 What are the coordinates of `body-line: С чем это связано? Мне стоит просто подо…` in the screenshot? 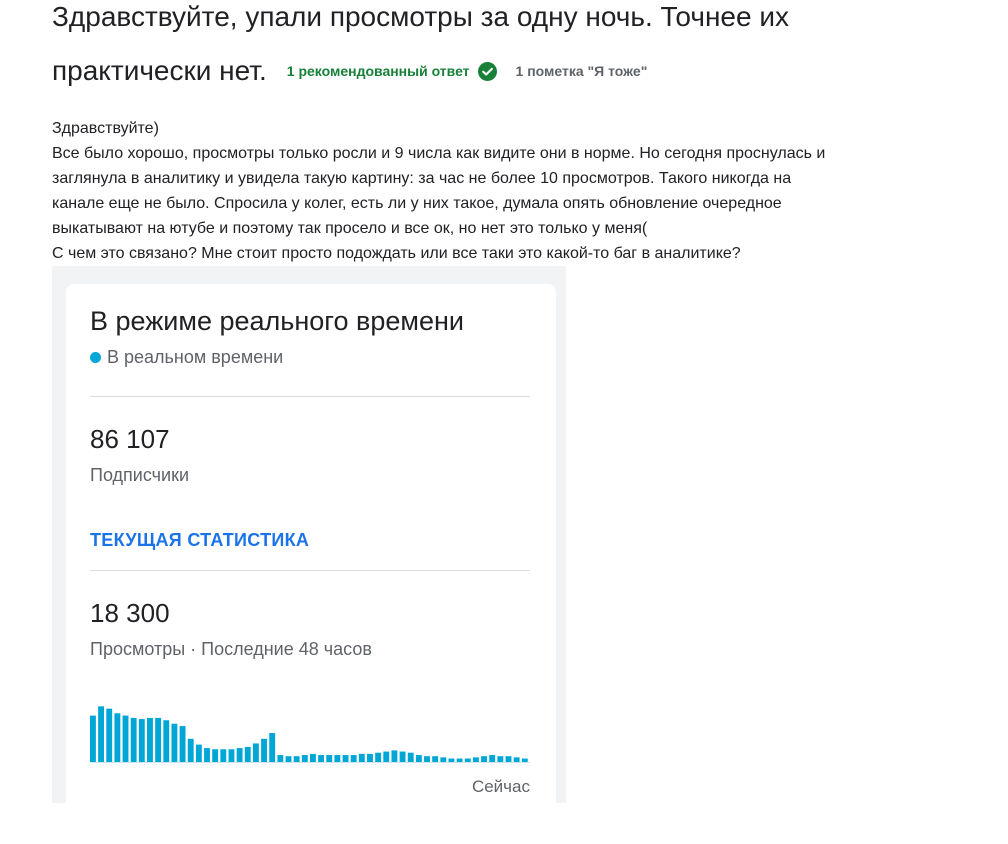 It's located at (396, 253).